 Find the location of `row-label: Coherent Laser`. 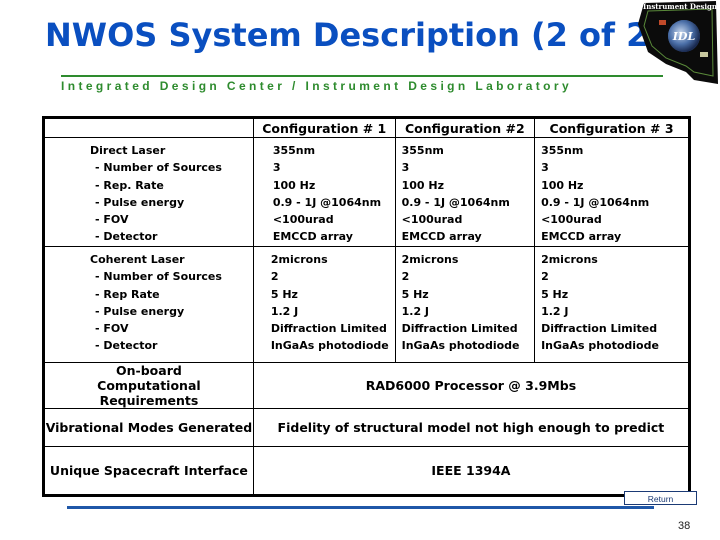

row-label: Coherent Laser is located at coordinates (137, 259).